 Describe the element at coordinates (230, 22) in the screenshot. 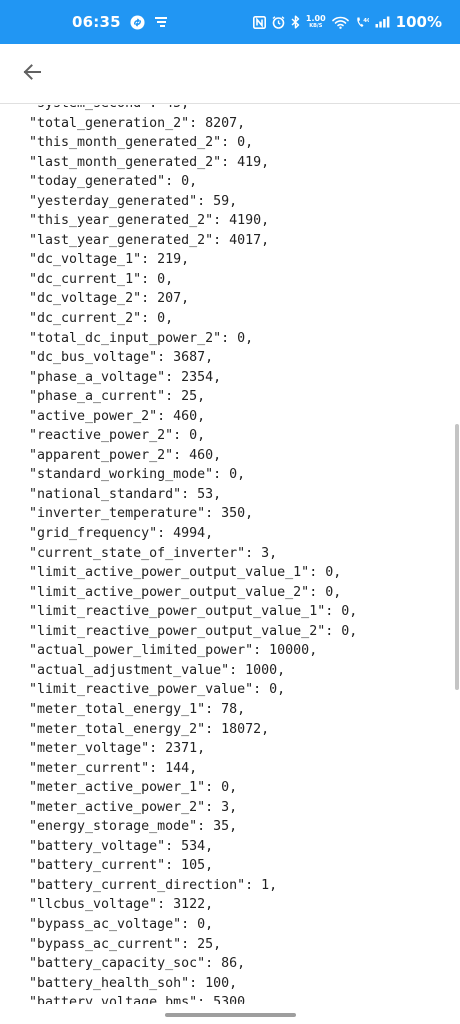

I see `status-bar: 06:35 1.00 KB/S 4 100%` at that location.